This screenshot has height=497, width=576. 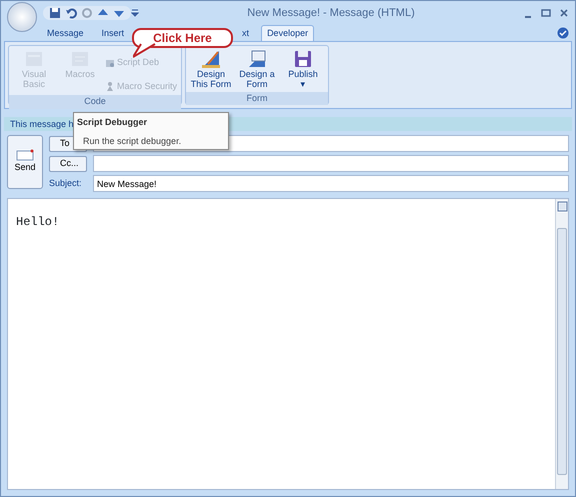 I want to click on help-icon, so click(x=563, y=33).